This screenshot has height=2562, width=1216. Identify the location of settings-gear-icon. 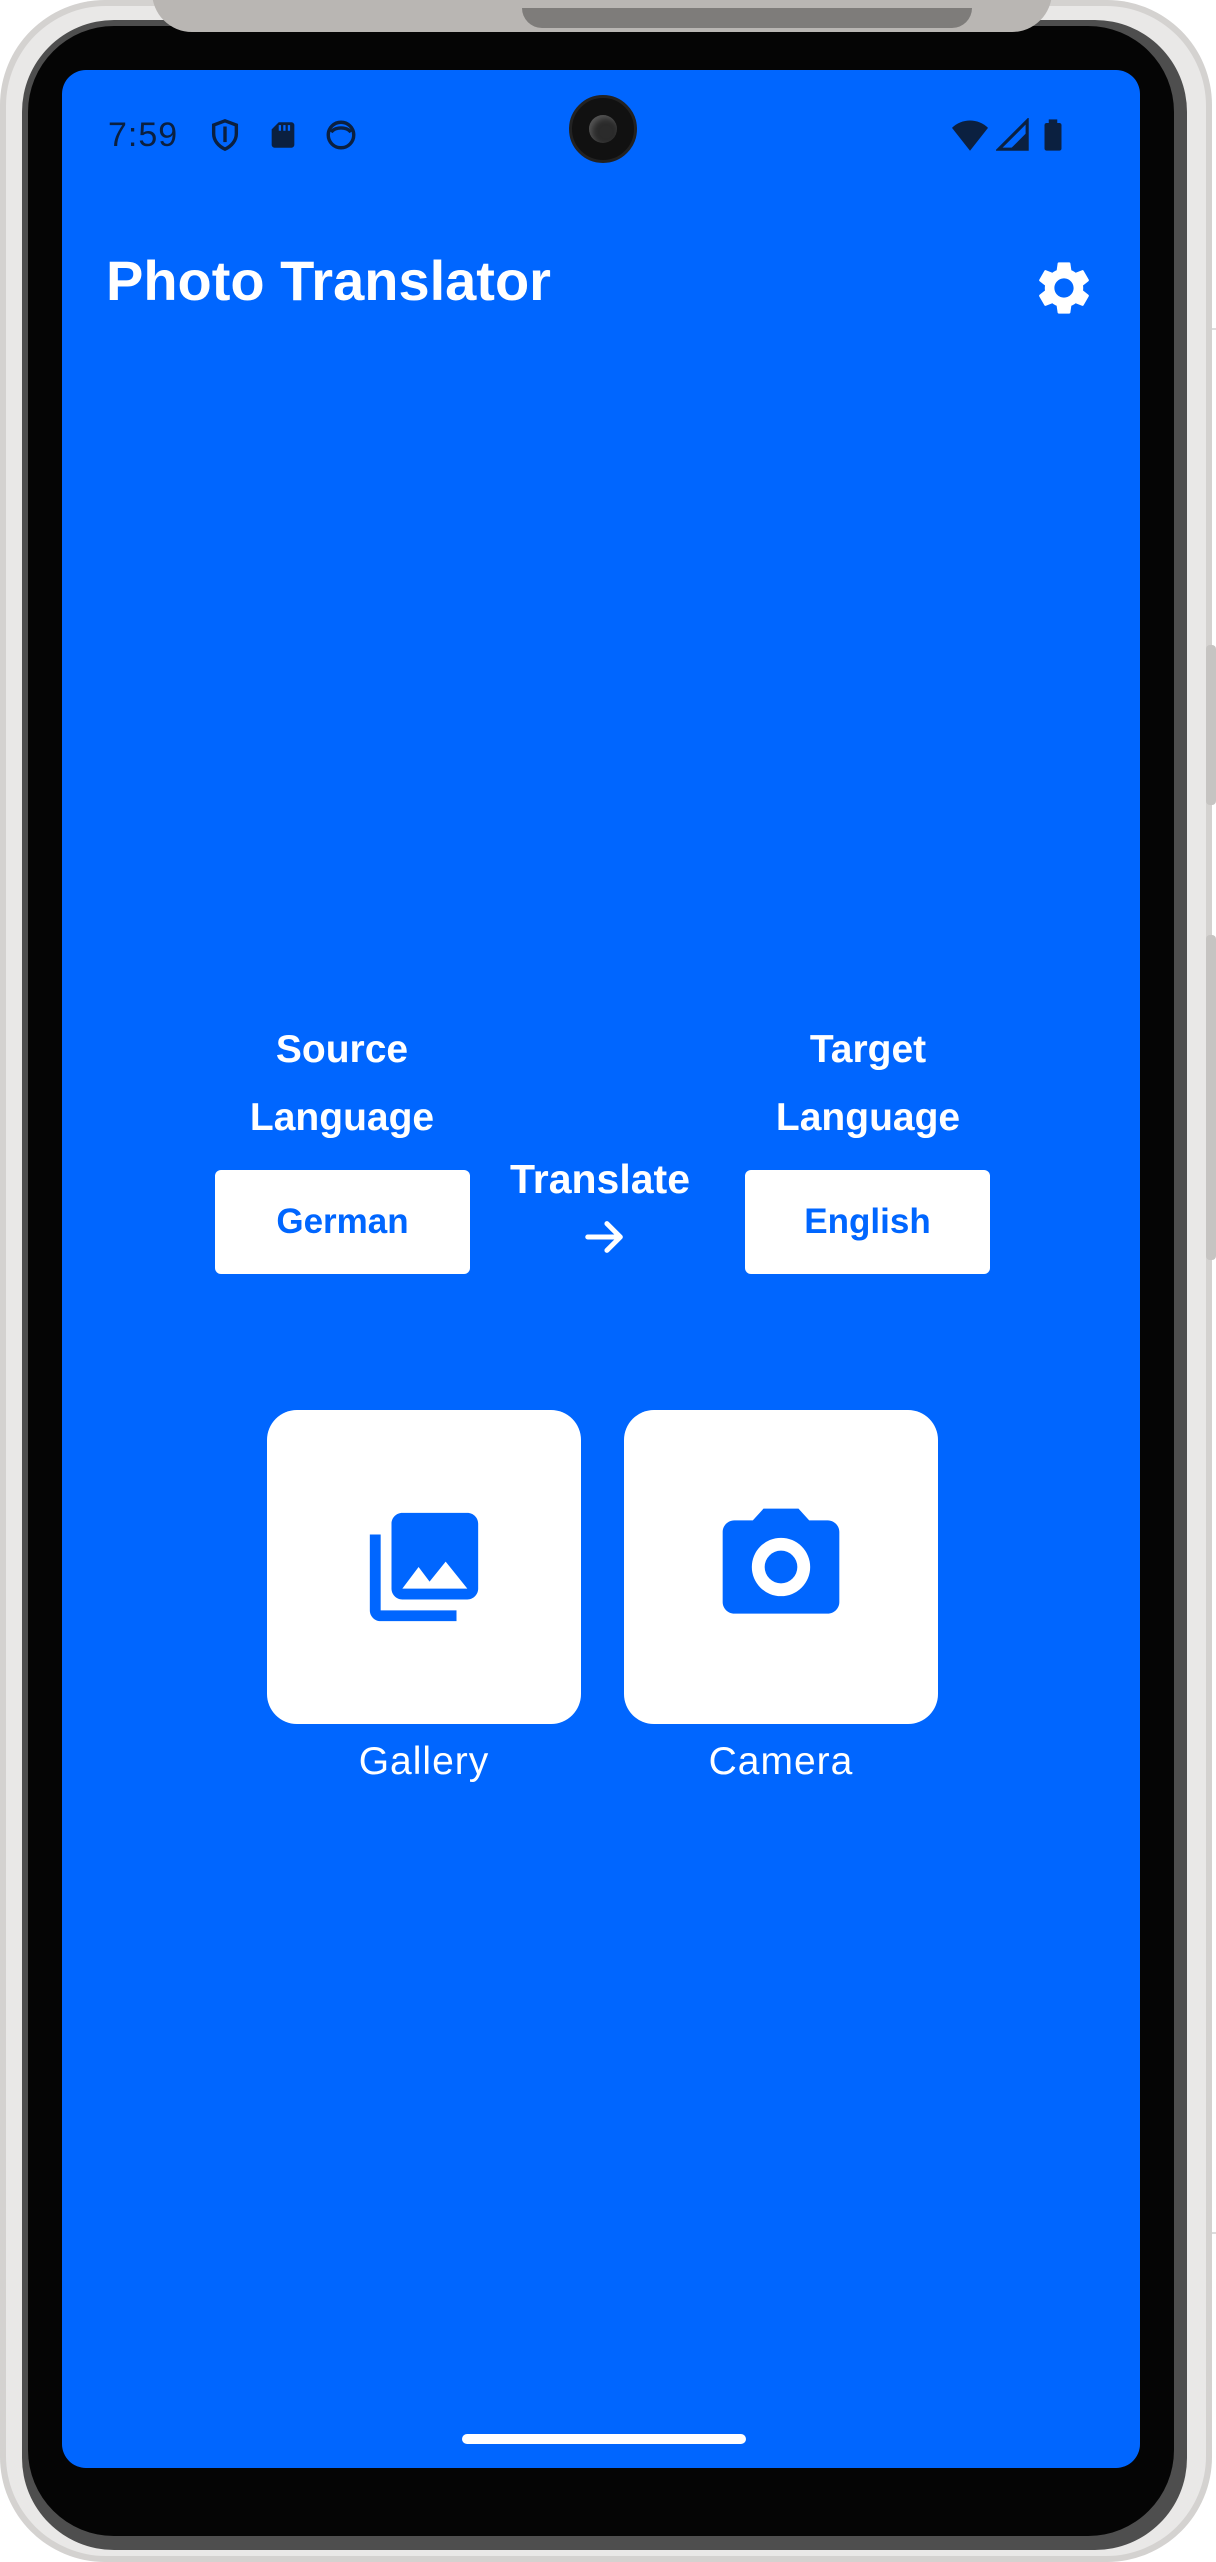
(1064, 288).